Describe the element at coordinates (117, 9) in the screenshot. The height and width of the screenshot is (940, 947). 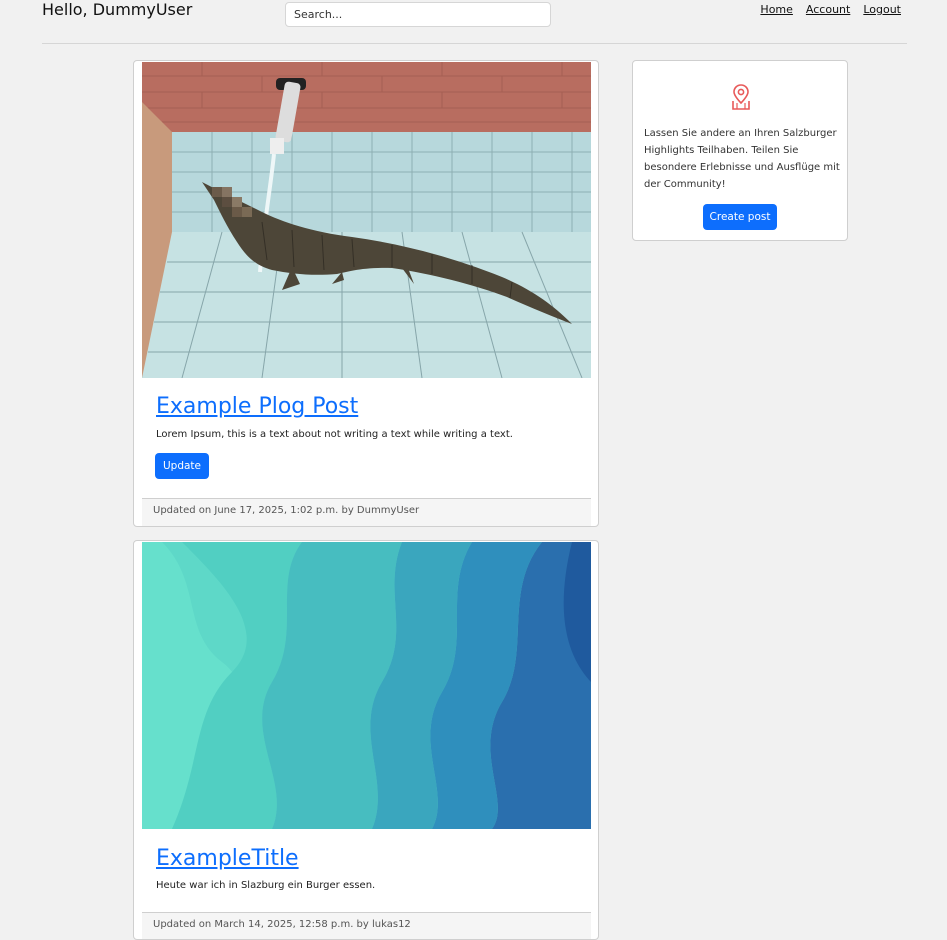
I see `greeting: Hello, DummyUser` at that location.